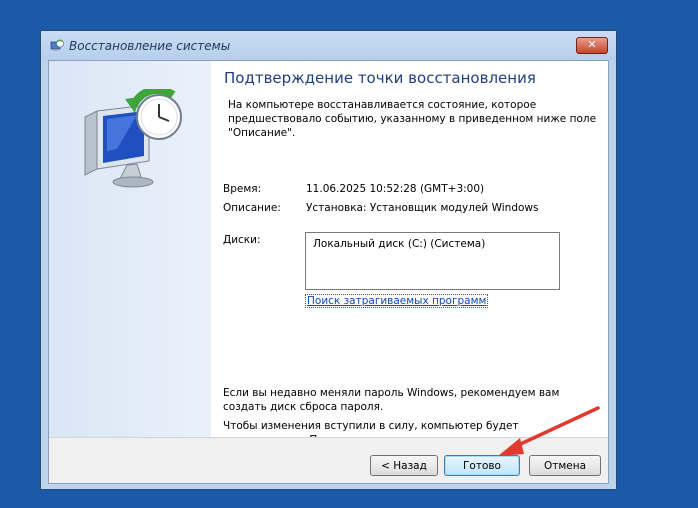 The height and width of the screenshot is (508, 698). I want to click on back-button: < Назад, so click(404, 465).